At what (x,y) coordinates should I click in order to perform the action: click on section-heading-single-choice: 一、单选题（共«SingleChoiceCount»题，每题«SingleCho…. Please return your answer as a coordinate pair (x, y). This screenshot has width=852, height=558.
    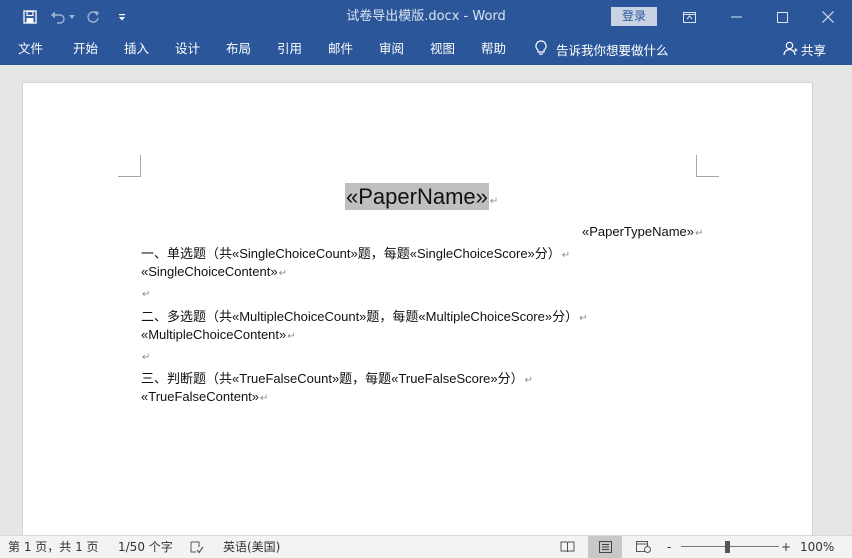
    Looking at the image, I should click on (355, 252).